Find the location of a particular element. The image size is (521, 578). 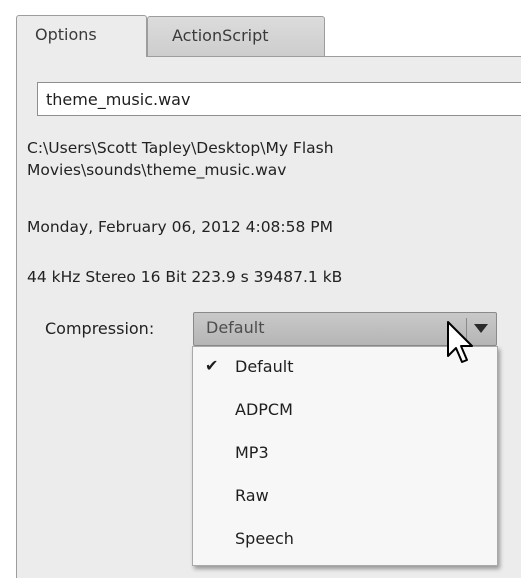

file-date-text: Monday, February 06, 2012 4:08:58 PM is located at coordinates (180, 227).